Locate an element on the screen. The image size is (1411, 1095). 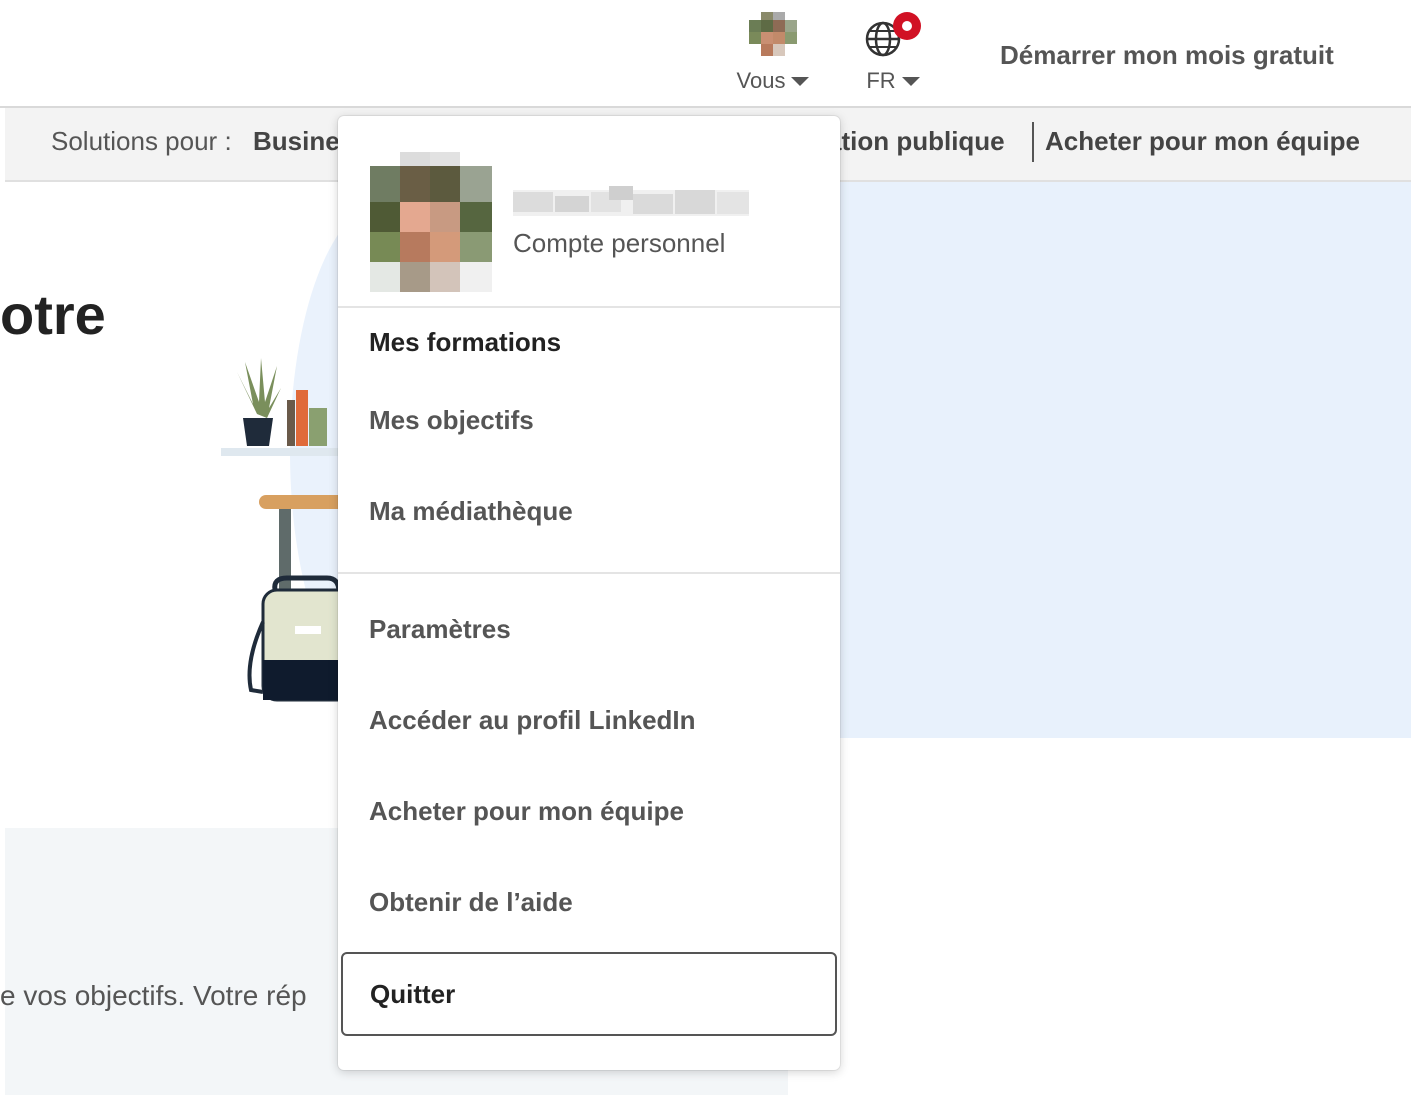
top-navigation: Vous FR Démarrer mon mois gratuit is located at coordinates (705, 54).